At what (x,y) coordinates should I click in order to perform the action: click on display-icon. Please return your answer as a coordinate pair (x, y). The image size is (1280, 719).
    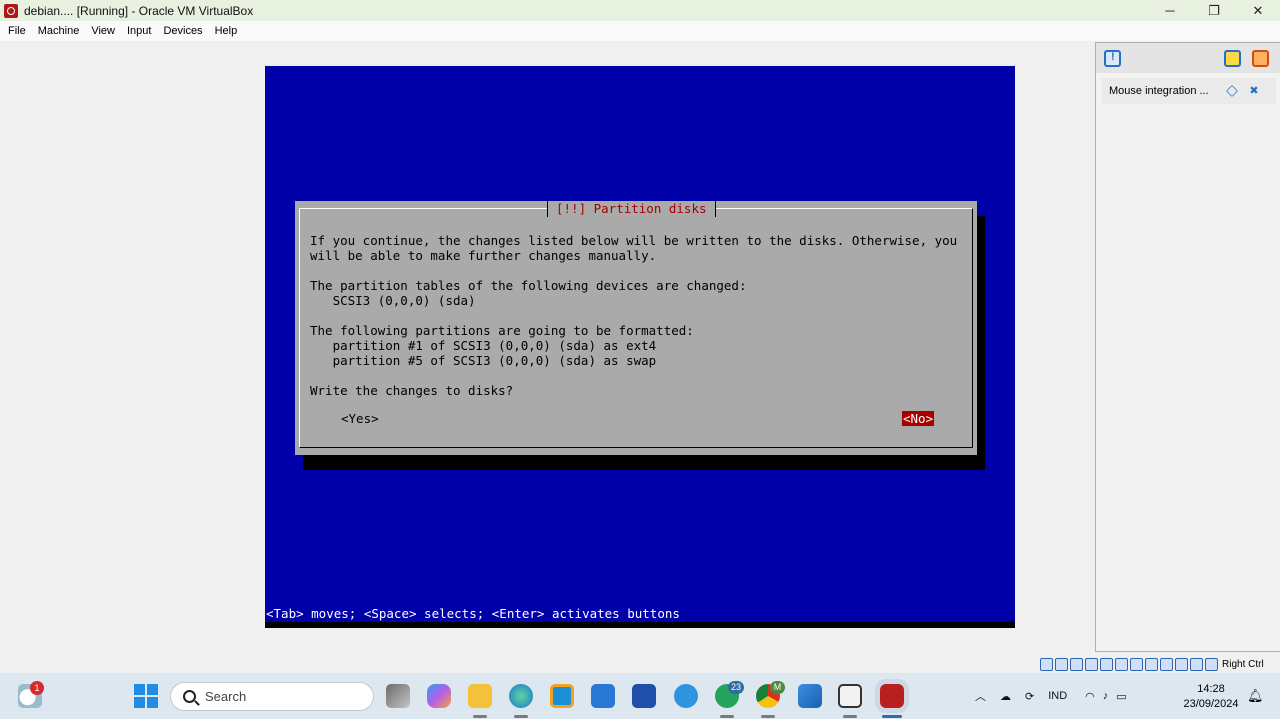
    Looking at the image, I should click on (1136, 664).